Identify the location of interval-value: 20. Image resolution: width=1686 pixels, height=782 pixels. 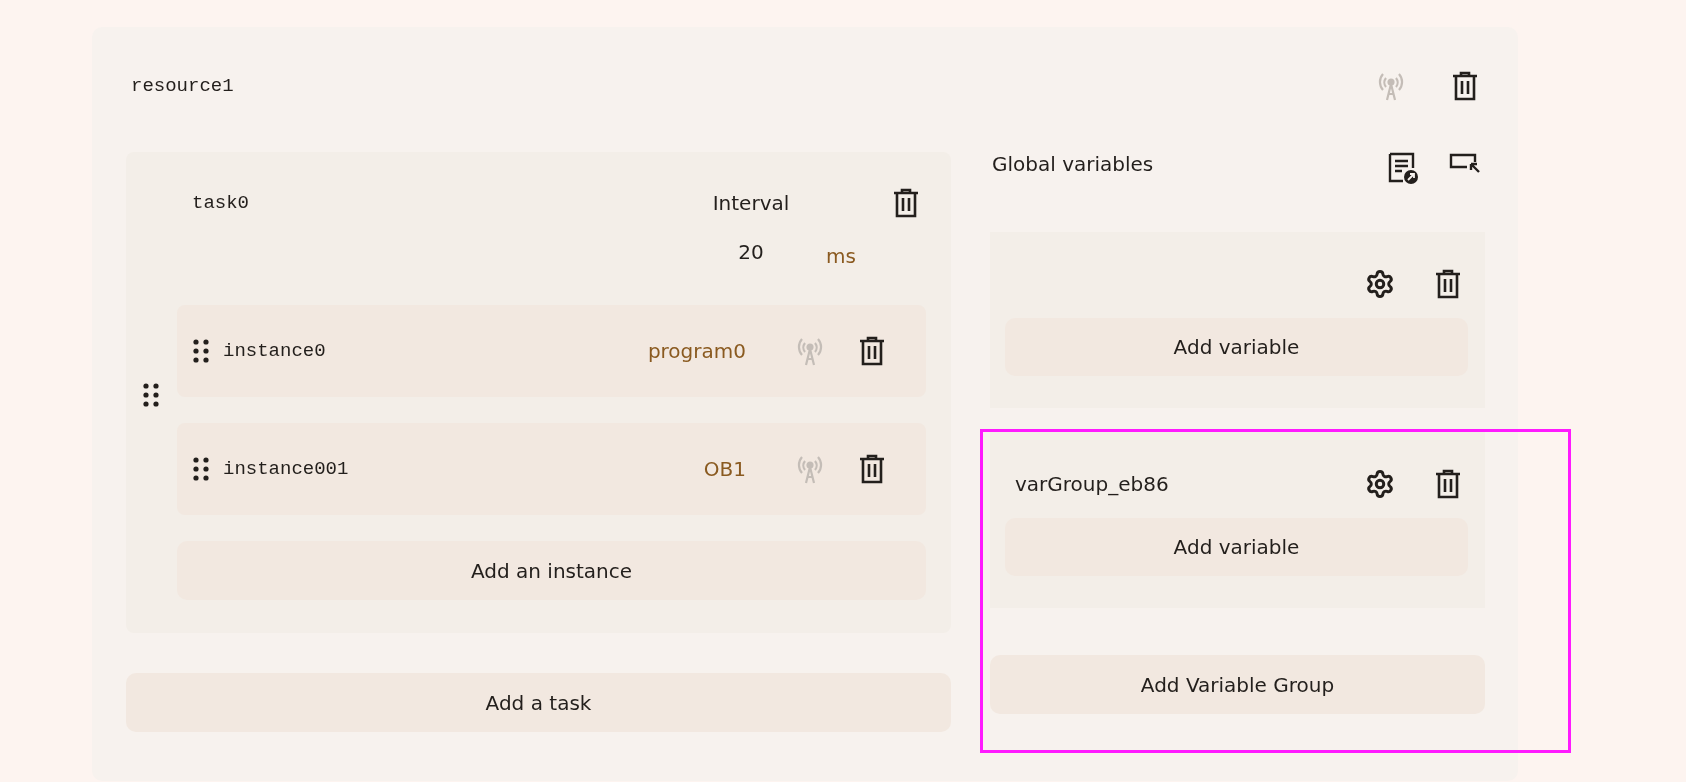
(751, 252).